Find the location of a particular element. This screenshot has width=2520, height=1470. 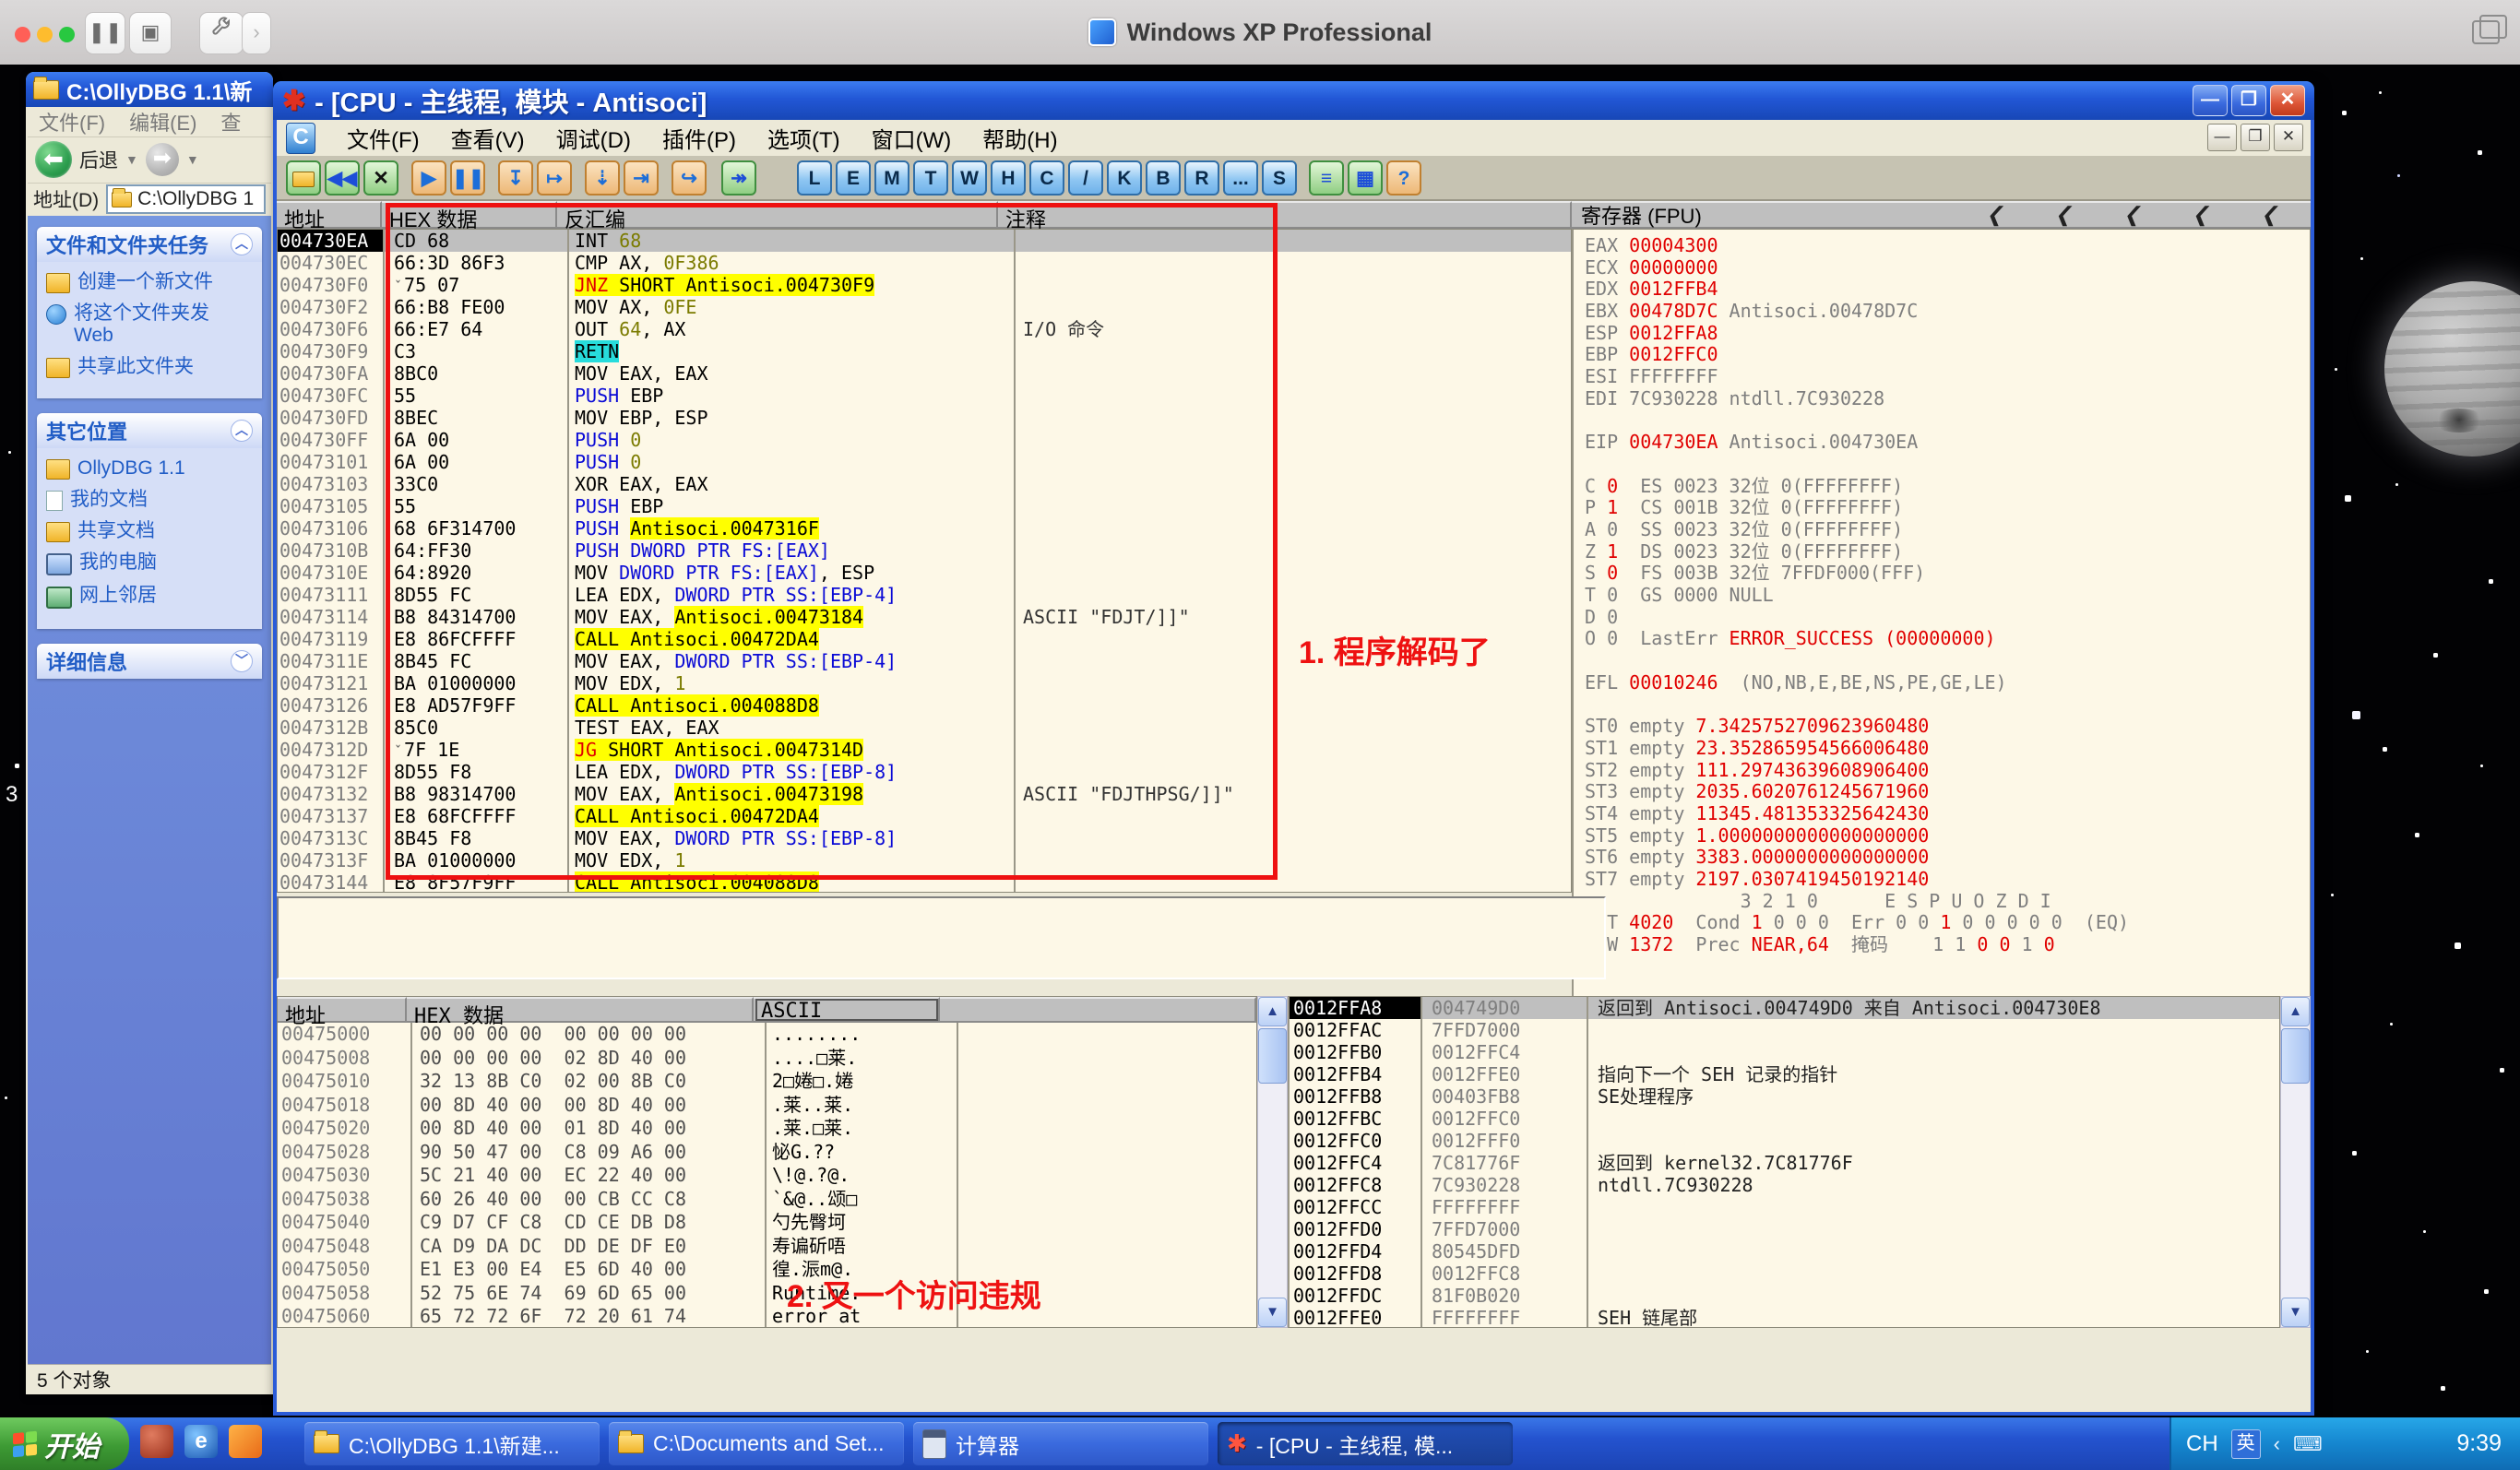

section-chevron-icon: ﹀ is located at coordinates (242, 661).